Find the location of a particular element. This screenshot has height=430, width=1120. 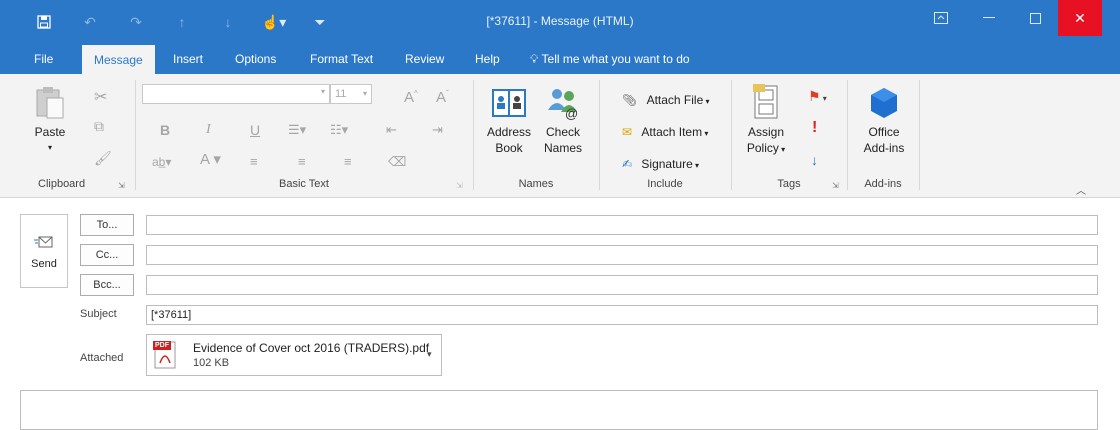

close-icon: ✕ is located at coordinates (1080, 18).